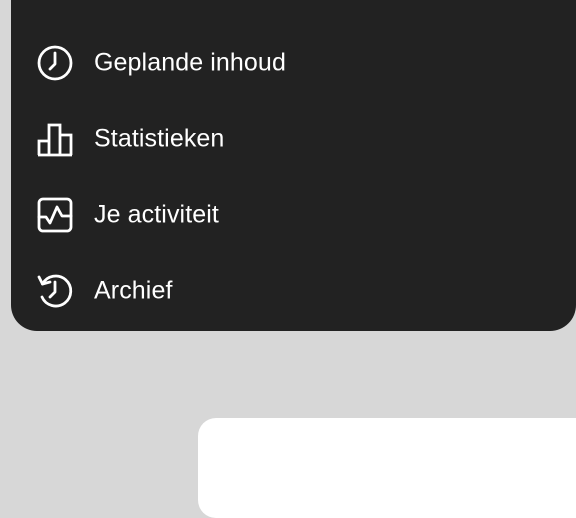 Image resolution: width=576 pixels, height=518 pixels. I want to click on menu-item-statistics: Statistieken, so click(293, 139).